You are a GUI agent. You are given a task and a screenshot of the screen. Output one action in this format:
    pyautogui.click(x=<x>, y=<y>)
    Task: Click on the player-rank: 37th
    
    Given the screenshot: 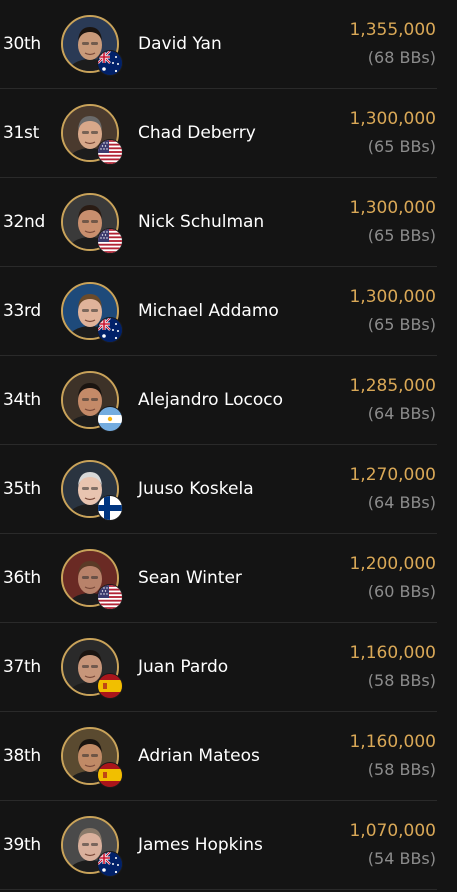 What is the action you would take?
    pyautogui.click(x=22, y=667)
    